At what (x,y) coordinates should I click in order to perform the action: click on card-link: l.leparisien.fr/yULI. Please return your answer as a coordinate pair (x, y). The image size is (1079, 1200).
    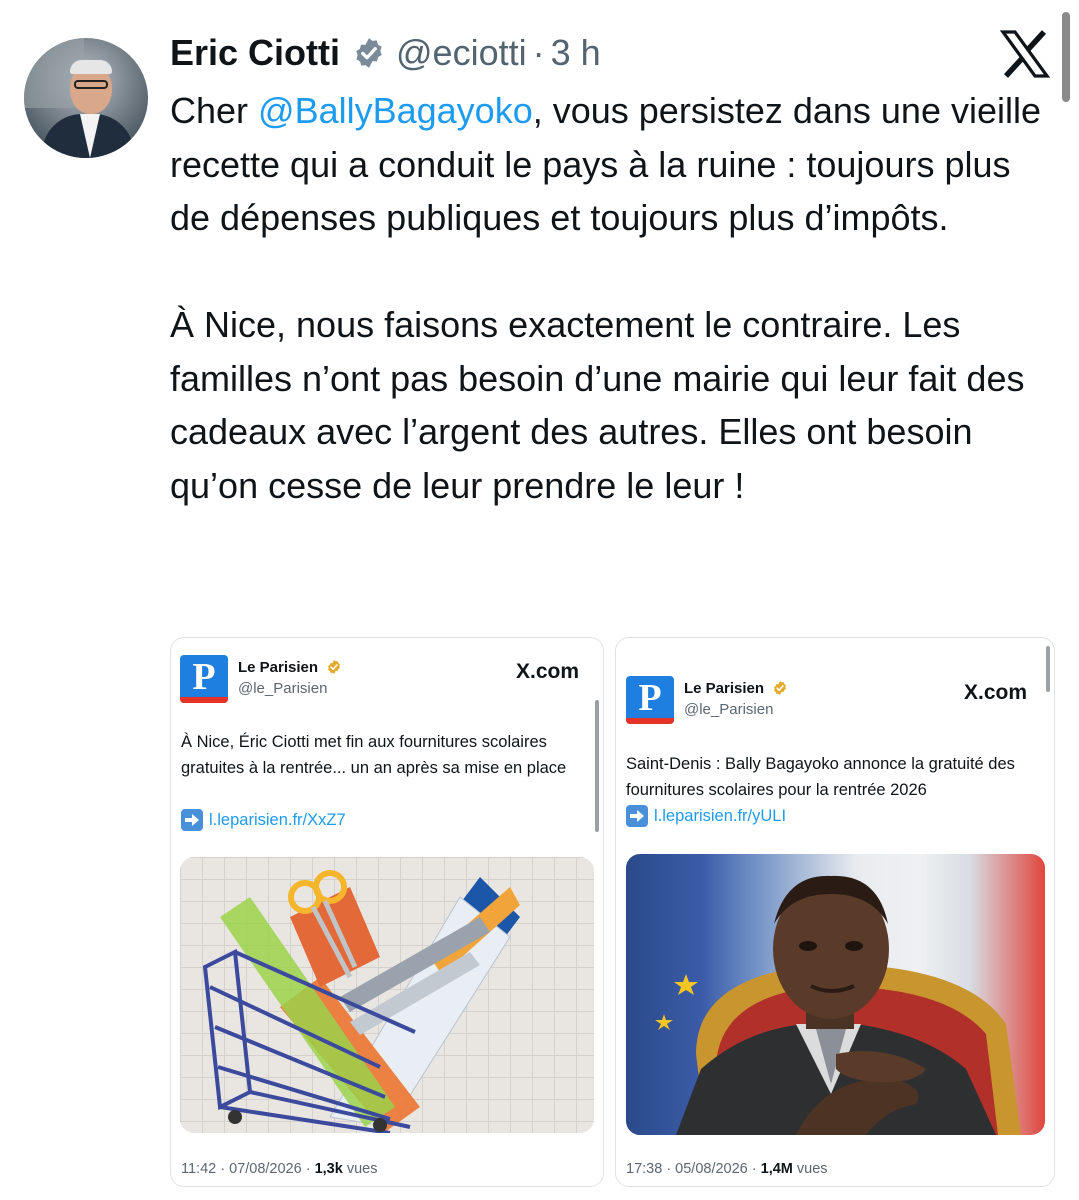
    Looking at the image, I should click on (706, 816).